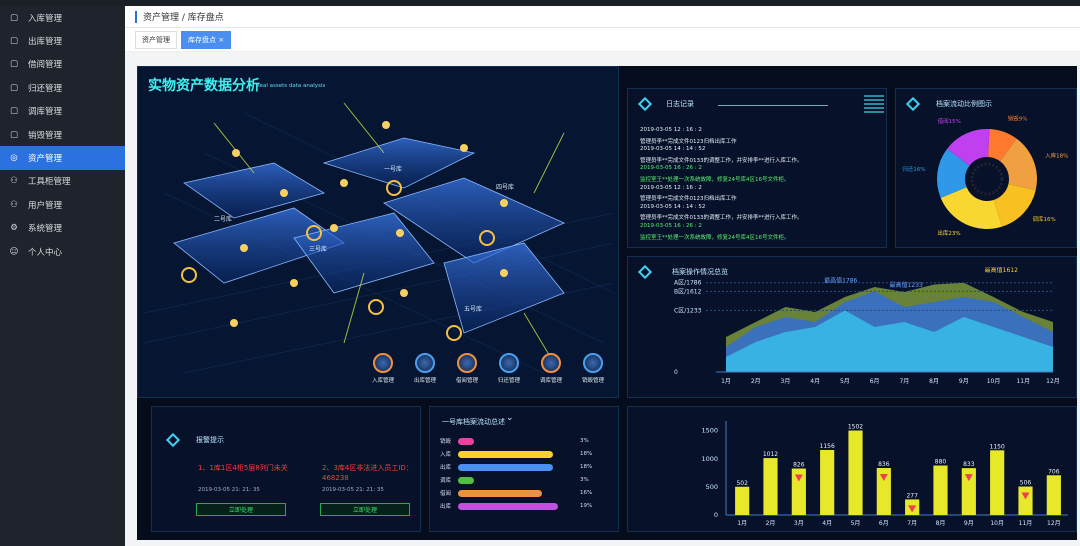  I want to click on log-title: 日志记录, so click(680, 104).